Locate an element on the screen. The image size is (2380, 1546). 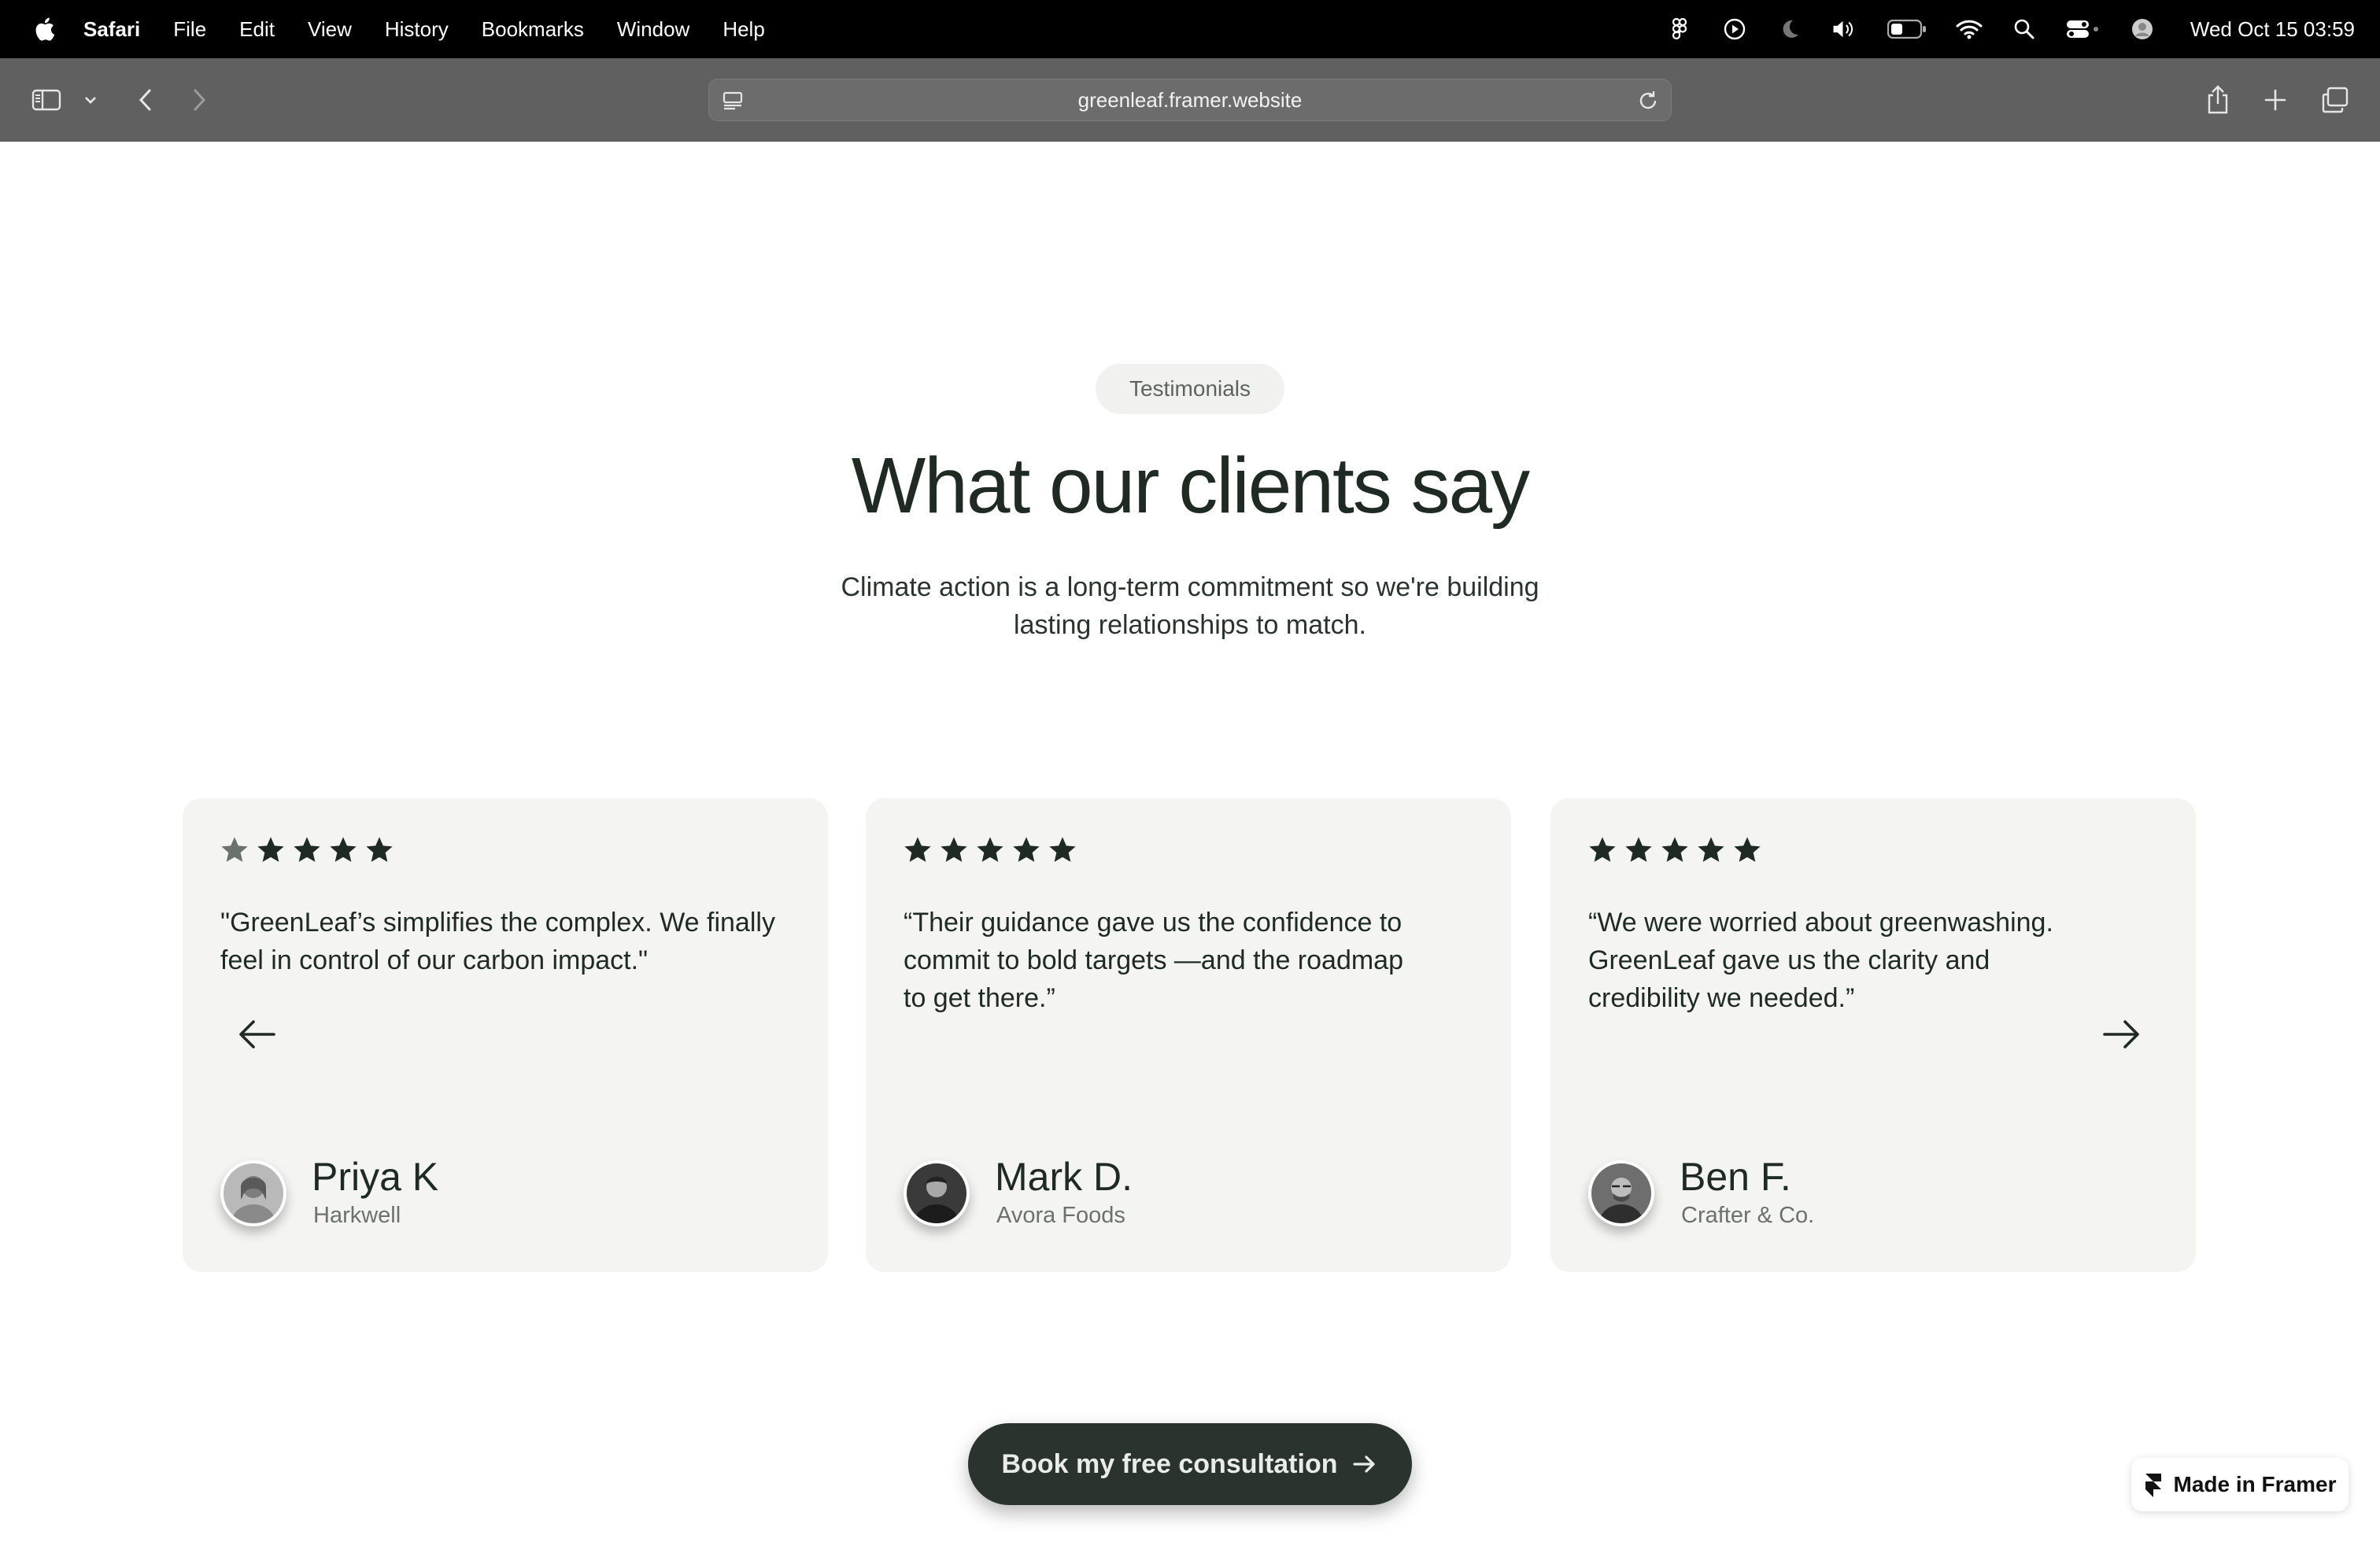
wifi-icon is located at coordinates (1970, 29).